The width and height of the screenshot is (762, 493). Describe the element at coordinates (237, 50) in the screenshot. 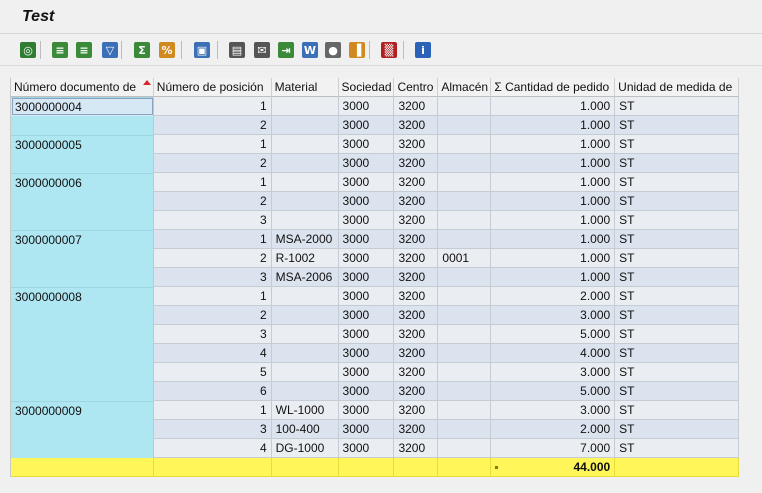

I see `export-button: ▤` at that location.